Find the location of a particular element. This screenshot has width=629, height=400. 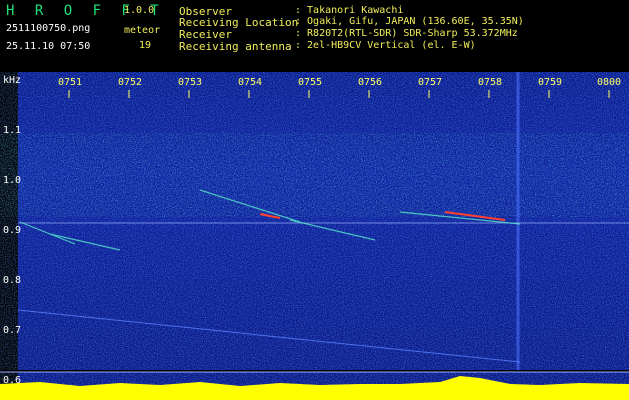

receiver-label: Receiver is located at coordinates (205, 34).